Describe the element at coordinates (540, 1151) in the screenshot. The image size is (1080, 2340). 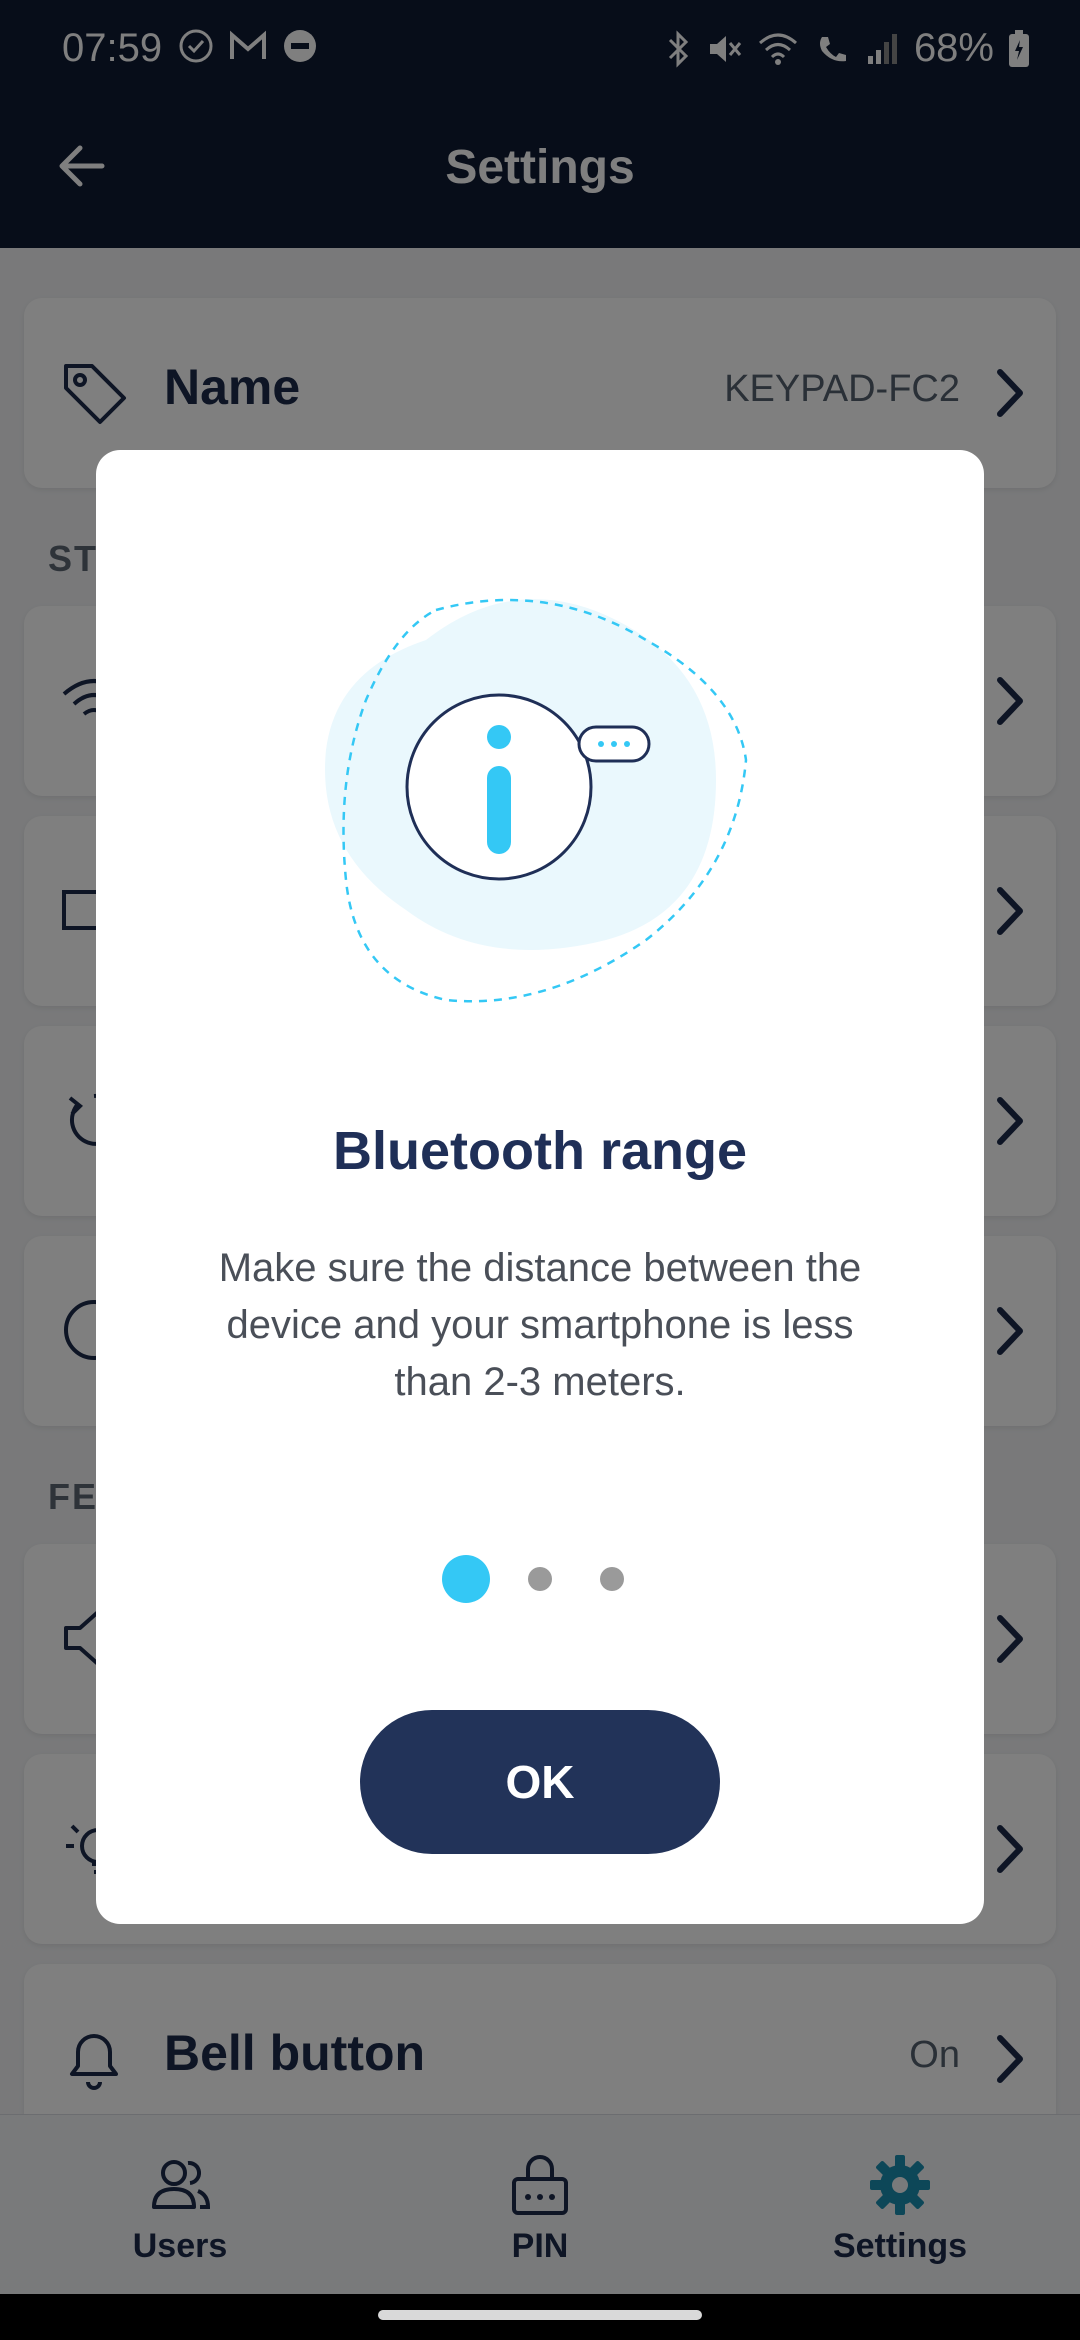
I see `dialog-title: Bluetooth range` at that location.